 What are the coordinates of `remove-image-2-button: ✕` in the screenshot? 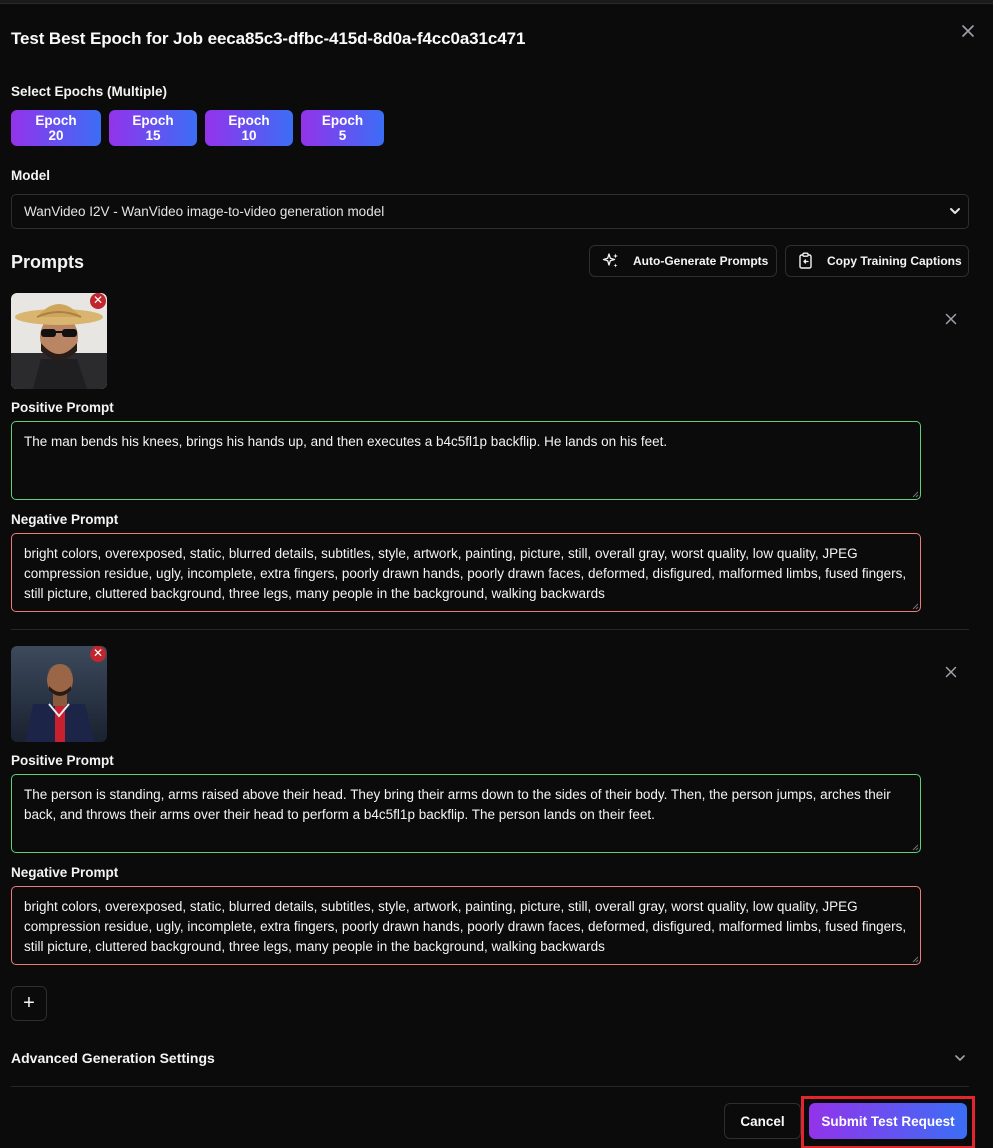 It's located at (98, 654).